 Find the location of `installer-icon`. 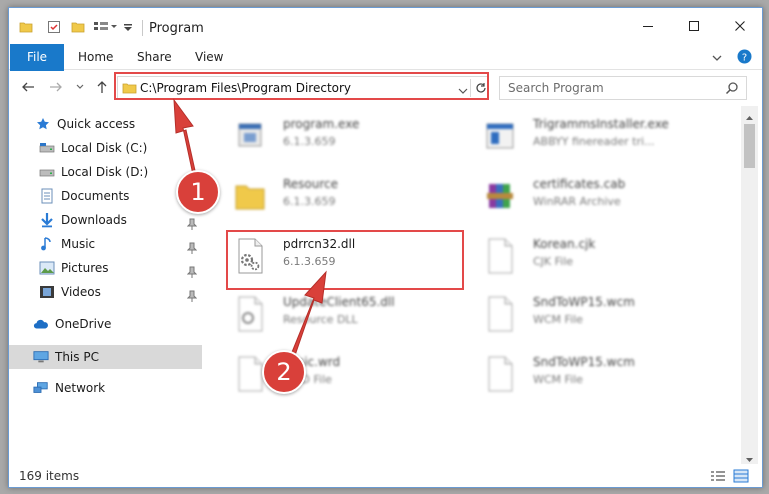

installer-icon is located at coordinates (500, 136).